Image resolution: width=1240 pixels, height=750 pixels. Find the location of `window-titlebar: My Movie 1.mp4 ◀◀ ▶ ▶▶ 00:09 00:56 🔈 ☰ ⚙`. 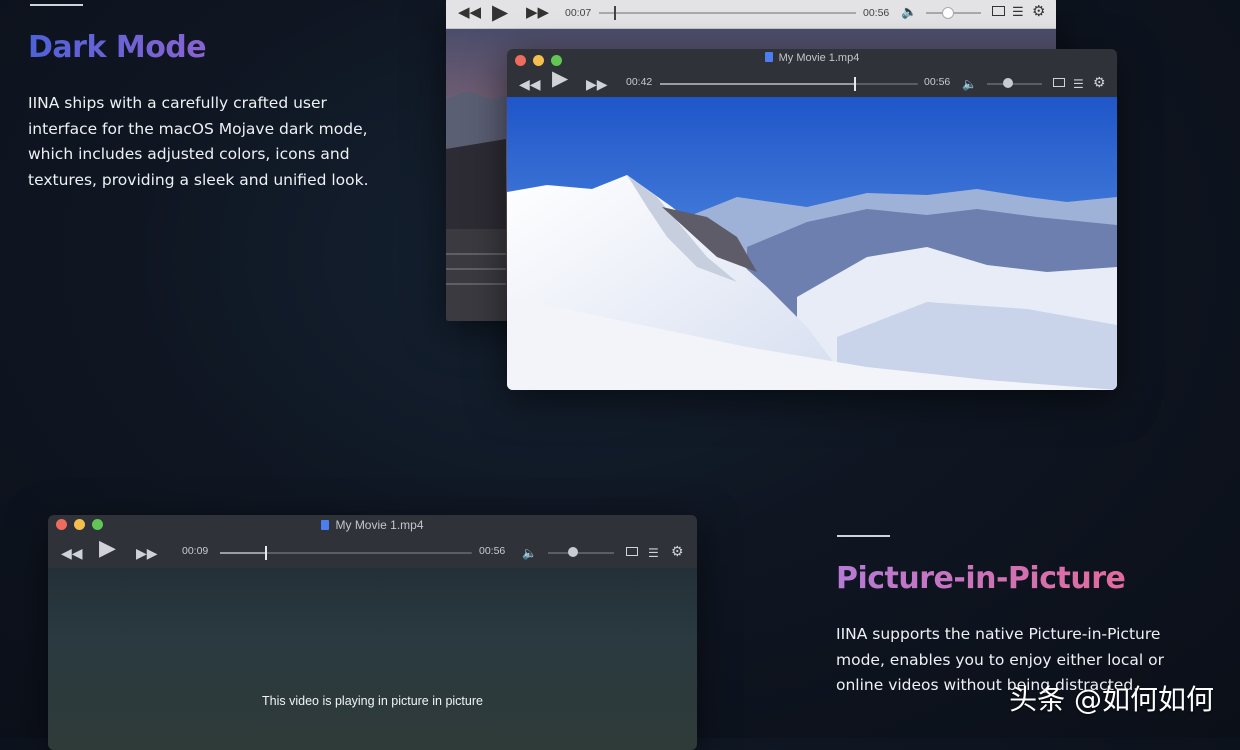

window-titlebar: My Movie 1.mp4 ◀◀ ▶ ▶▶ 00:09 00:56 🔈 ☰ ⚙ is located at coordinates (372, 542).